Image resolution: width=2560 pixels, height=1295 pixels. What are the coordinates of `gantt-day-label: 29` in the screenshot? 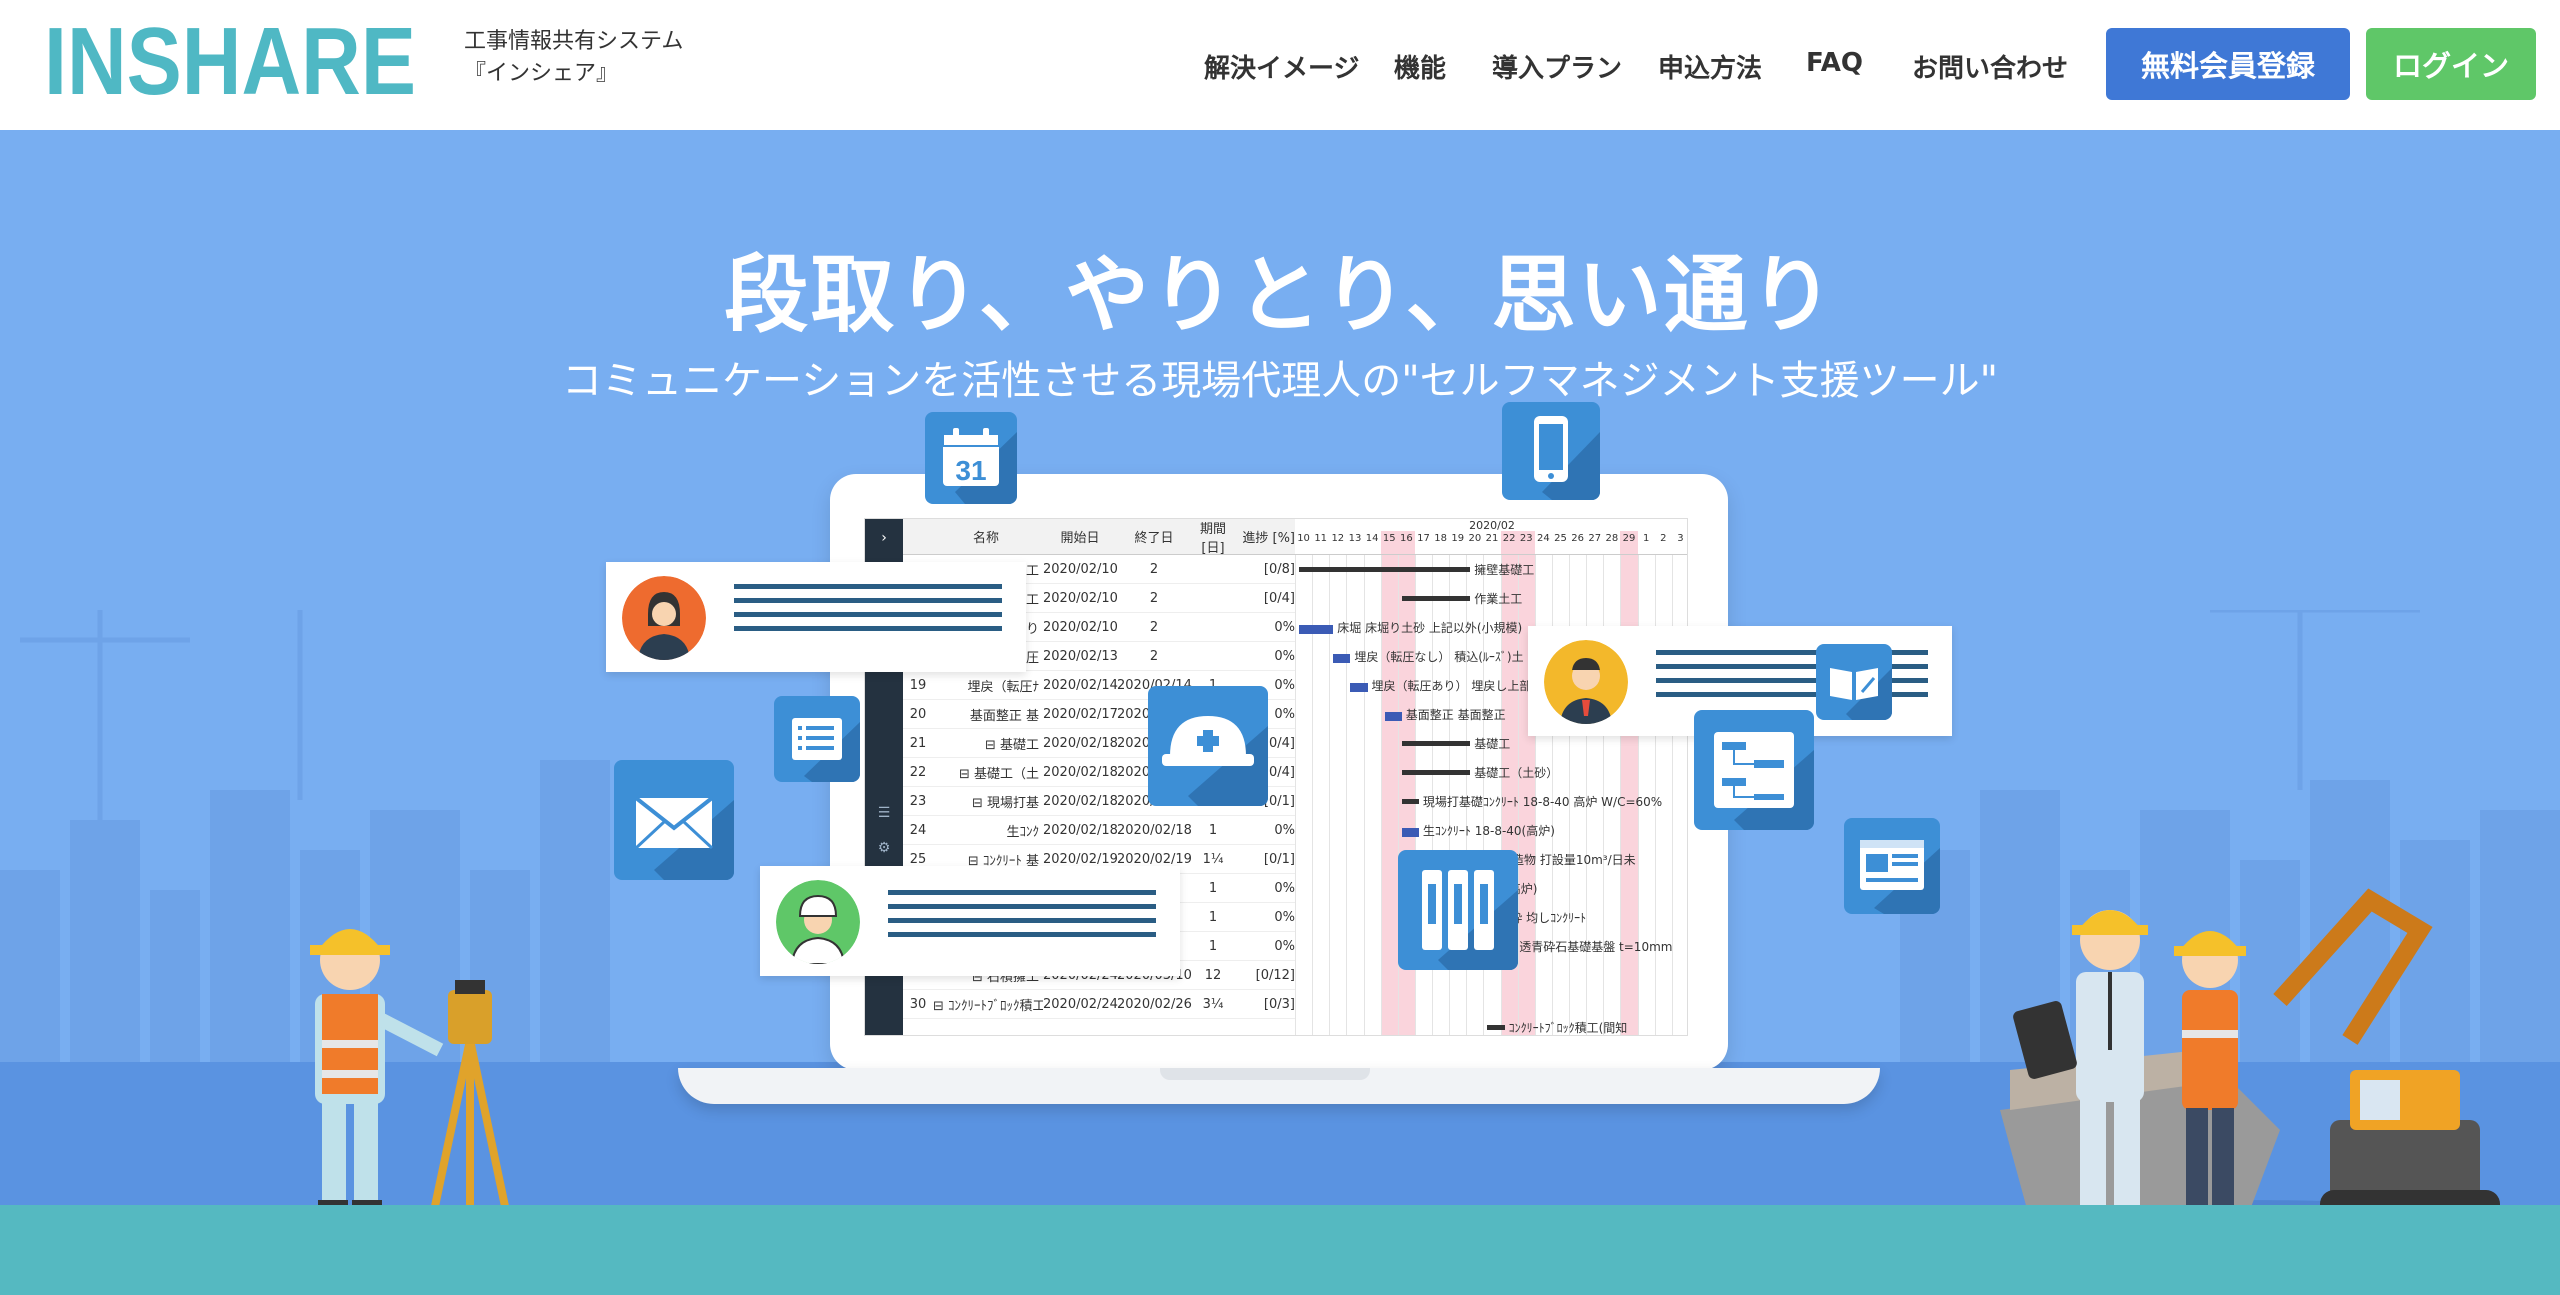 It's located at (1629, 538).